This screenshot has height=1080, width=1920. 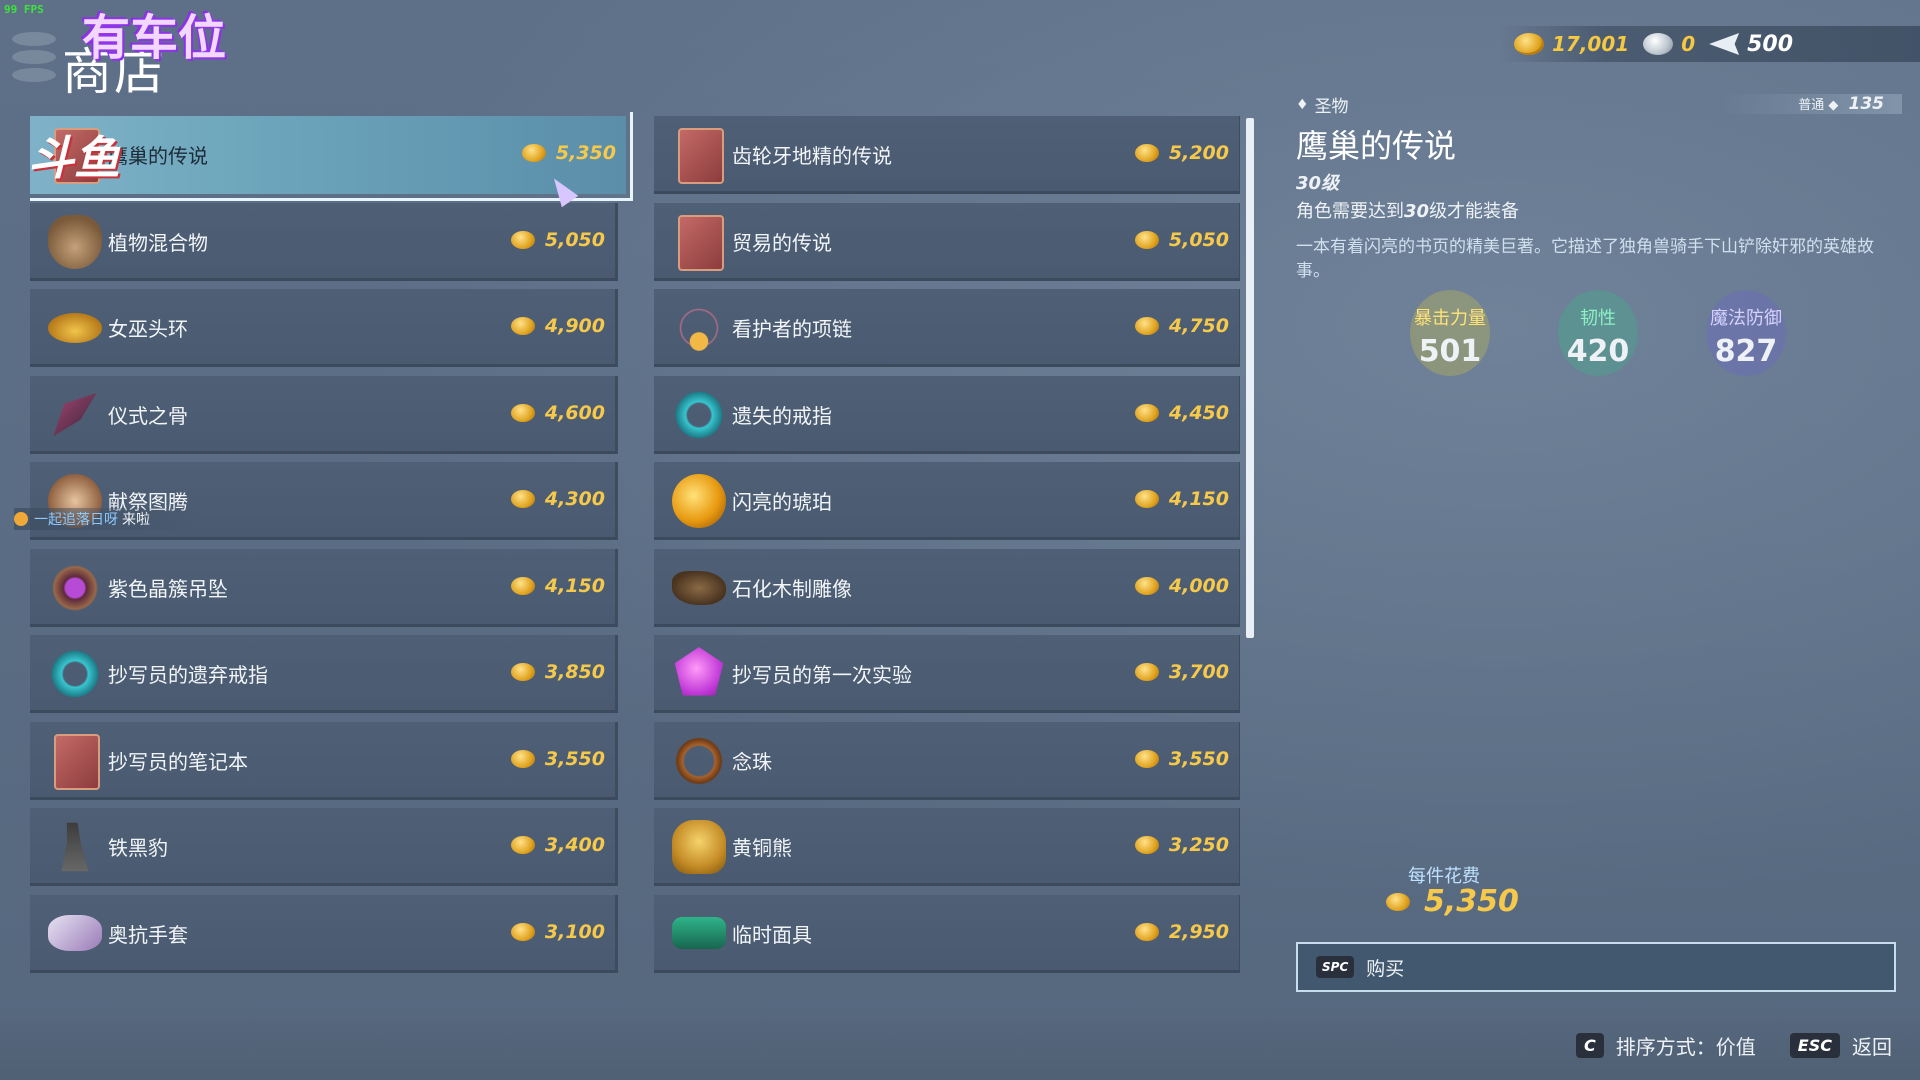 I want to click on esc-key-icon: ESC, so click(x=1814, y=1045).